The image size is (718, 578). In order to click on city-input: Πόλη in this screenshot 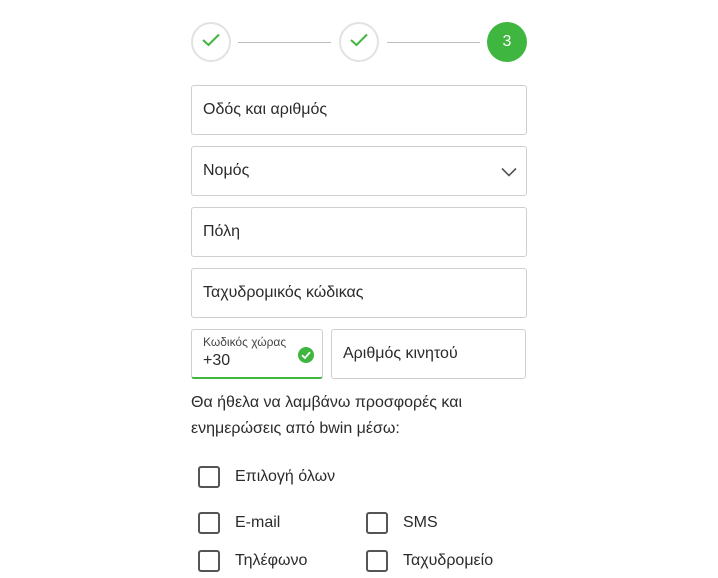, I will do `click(359, 232)`.